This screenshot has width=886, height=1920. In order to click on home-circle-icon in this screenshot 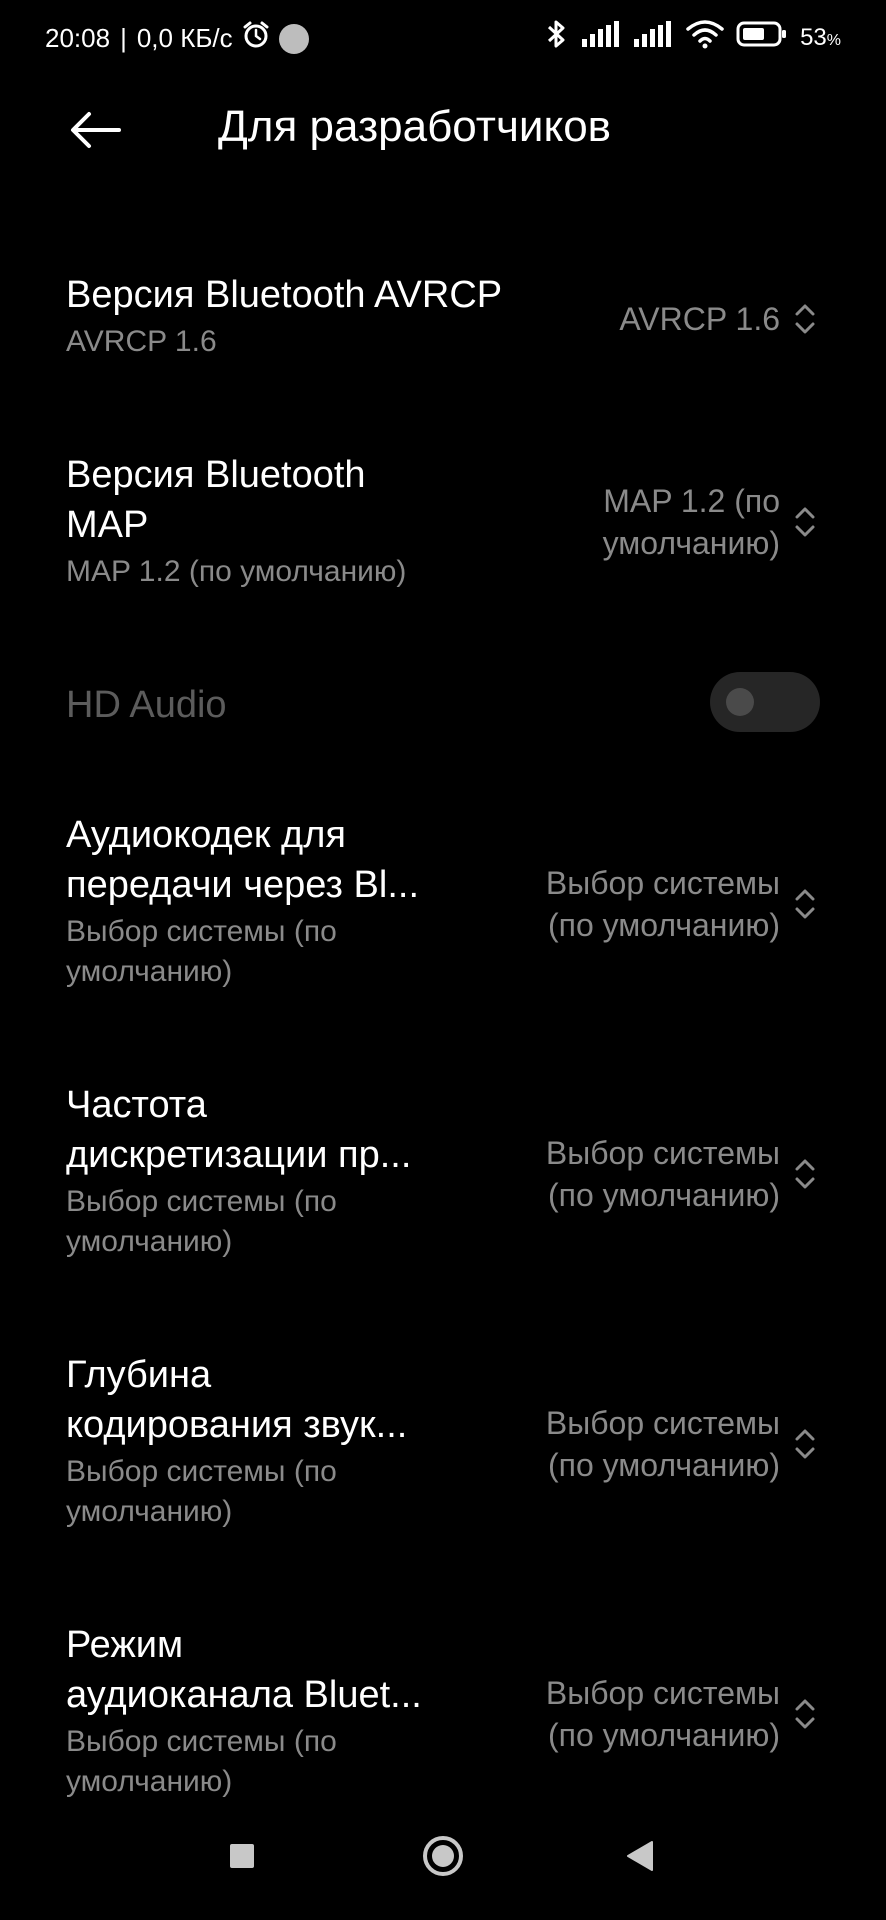, I will do `click(443, 1858)`.